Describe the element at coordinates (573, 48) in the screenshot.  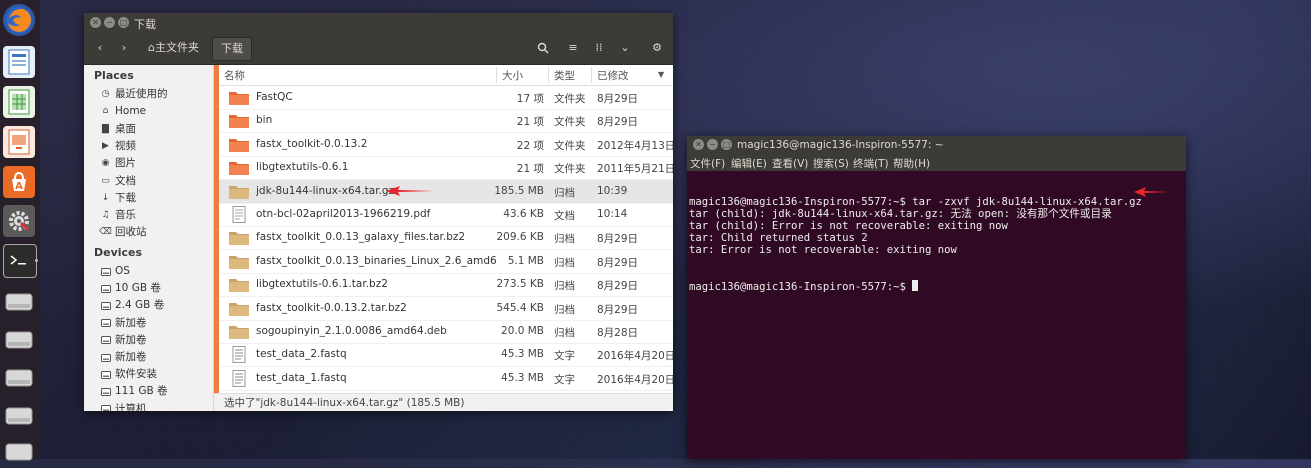
I see `list-view-icon: ≡` at that location.